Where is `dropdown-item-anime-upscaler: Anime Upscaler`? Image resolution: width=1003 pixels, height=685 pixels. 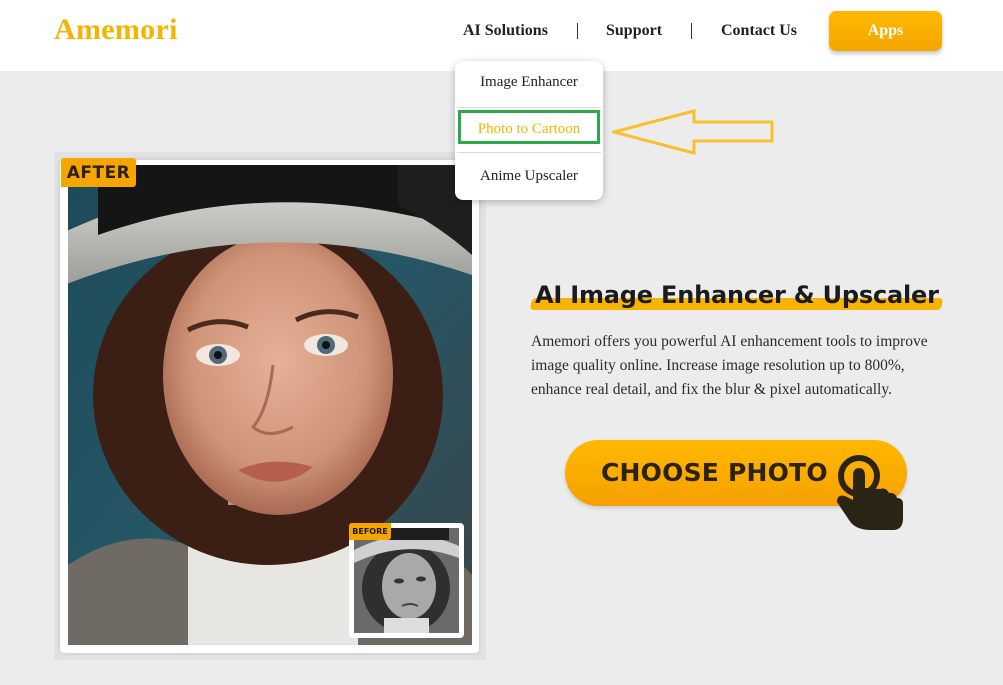
dropdown-item-anime-upscaler: Anime Upscaler is located at coordinates (529, 176).